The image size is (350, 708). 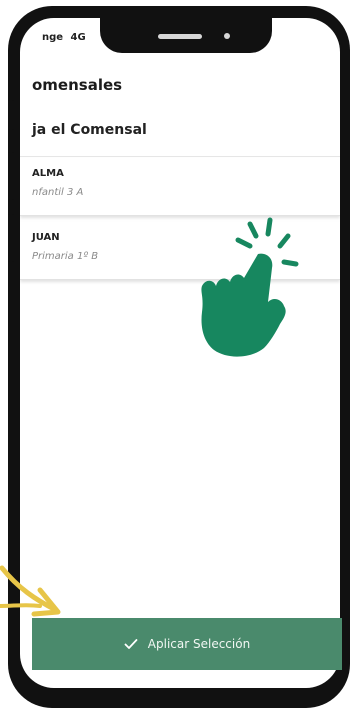 I want to click on diner-class: Primaria 1º B, so click(x=65, y=256).